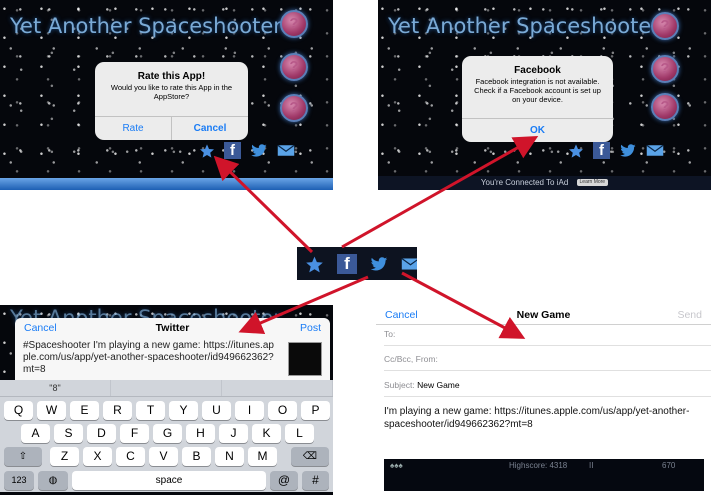 The image size is (711, 503). Describe the element at coordinates (150, 410) in the screenshot. I see `key-t: T` at that location.